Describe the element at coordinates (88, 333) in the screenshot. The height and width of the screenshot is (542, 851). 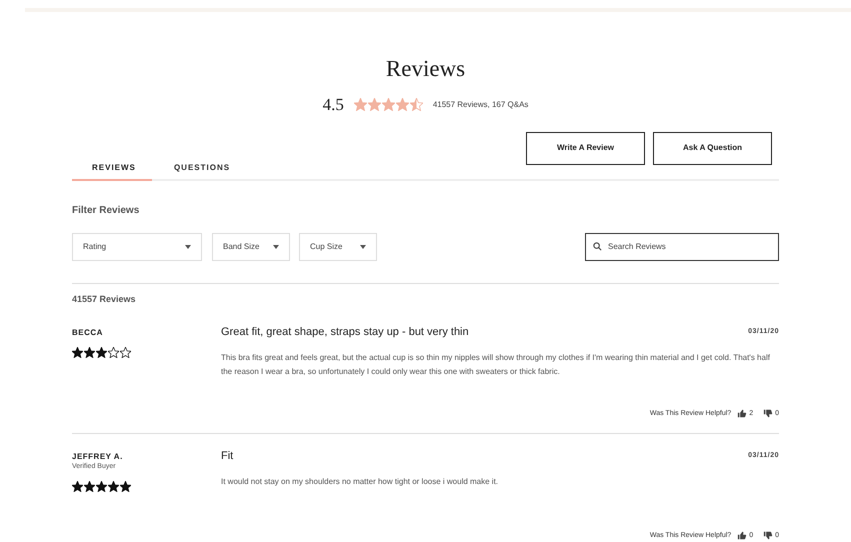
I see `reviewer-name: BECCA` at that location.